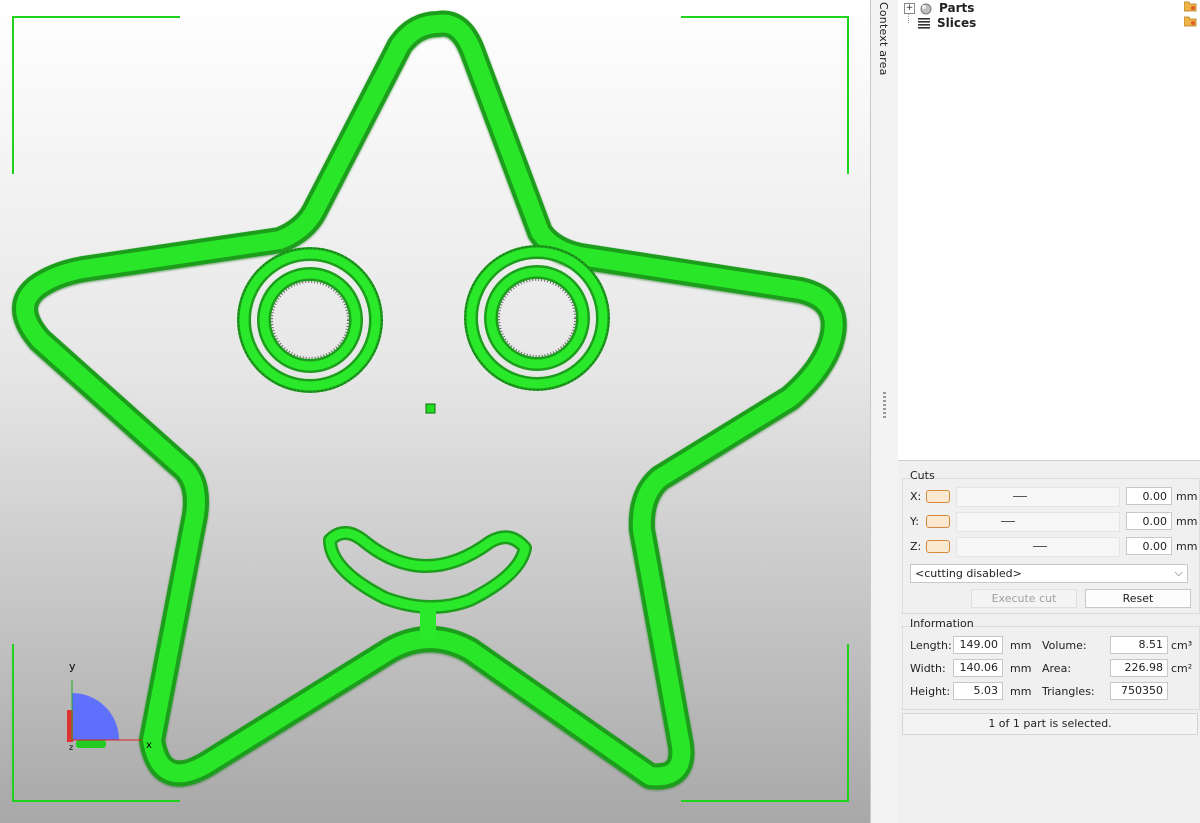 This screenshot has width=1200, height=823. Describe the element at coordinates (978, 645) in the screenshot. I see `length-value: 149.00` at that location.